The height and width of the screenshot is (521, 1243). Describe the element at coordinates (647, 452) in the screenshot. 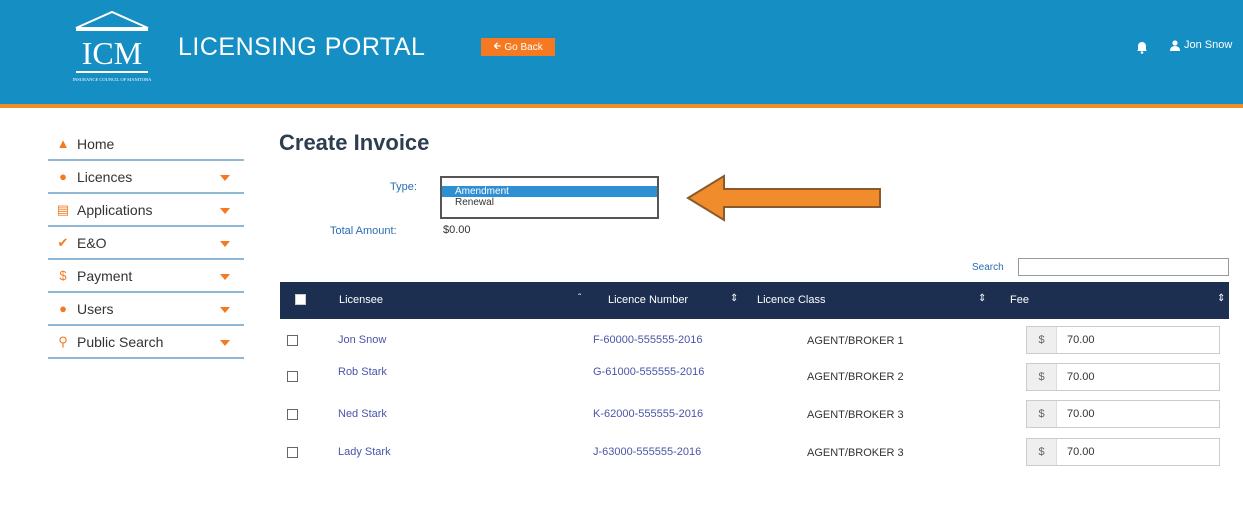

I see `licence-number-link: J-63000-555555-2016` at that location.